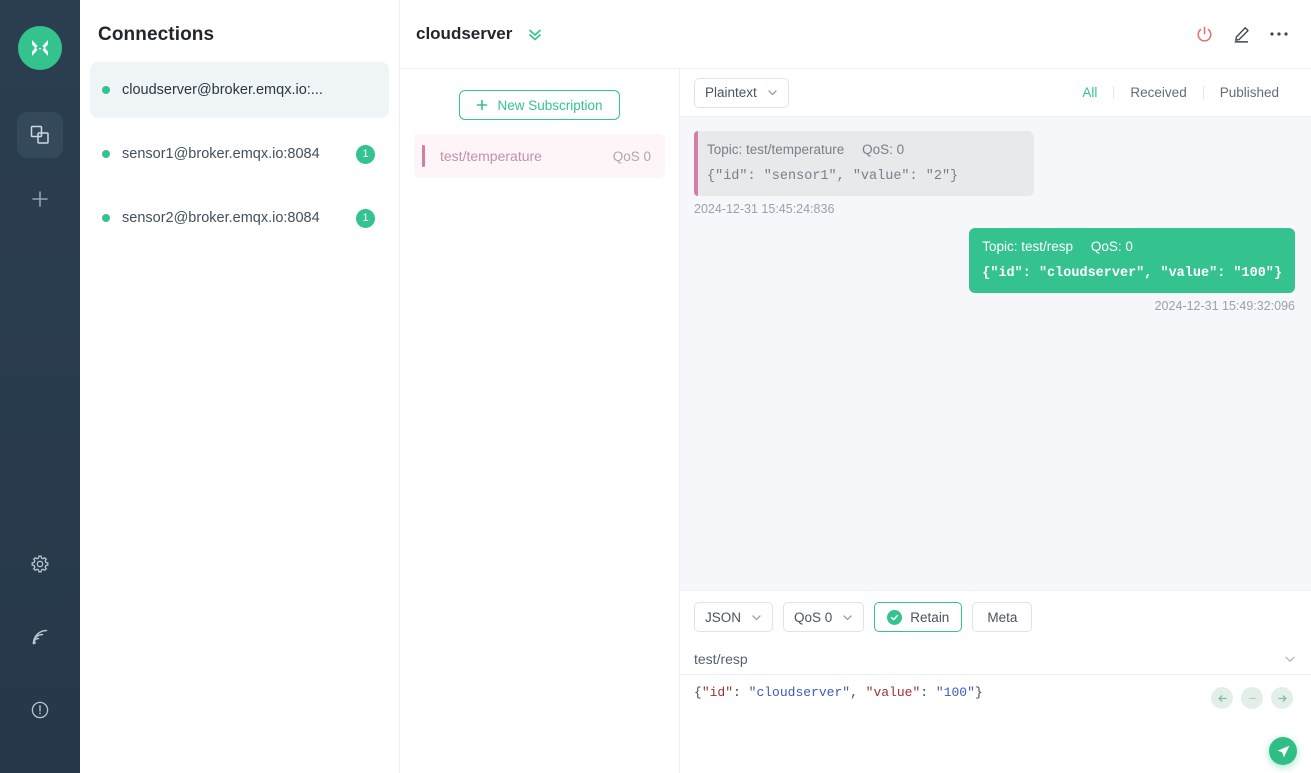 Image resolution: width=1311 pixels, height=773 pixels. I want to click on broadcast-icon, so click(40, 637).